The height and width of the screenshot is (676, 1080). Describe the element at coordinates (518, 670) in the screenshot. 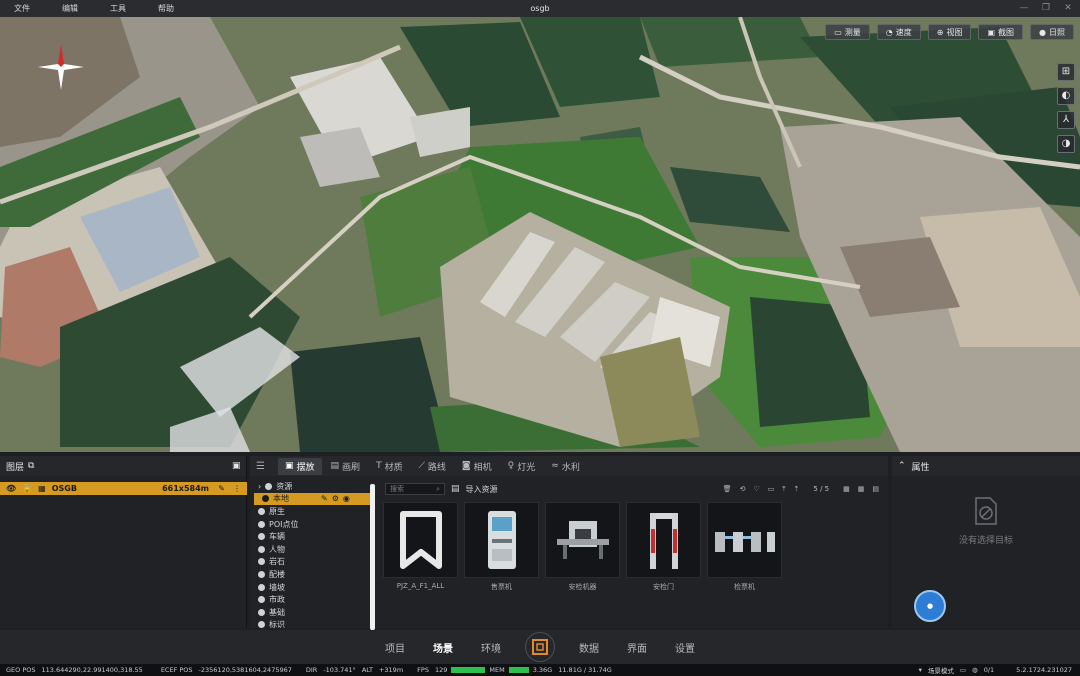

I see `mem-meter` at that location.